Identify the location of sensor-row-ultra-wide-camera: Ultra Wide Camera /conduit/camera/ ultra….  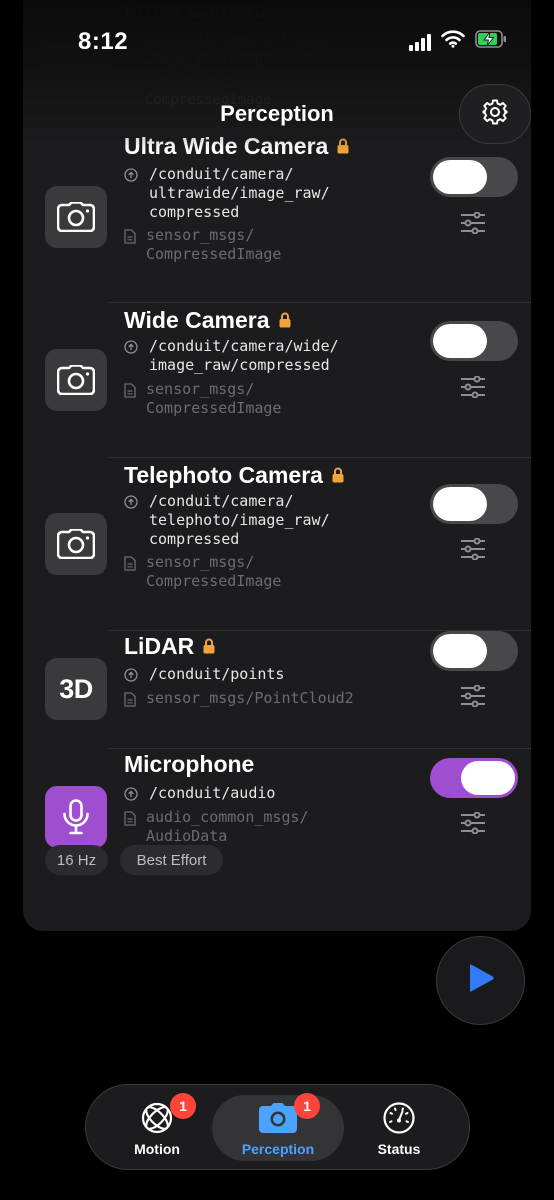
(277, 218).